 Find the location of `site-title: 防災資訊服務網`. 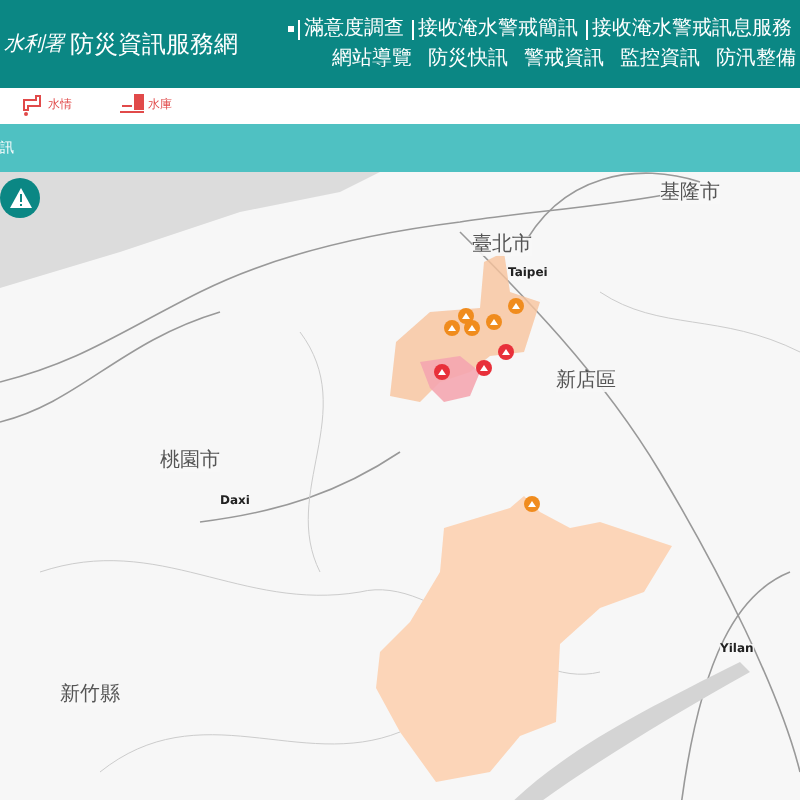

site-title: 防災資訊服務網 is located at coordinates (154, 45).